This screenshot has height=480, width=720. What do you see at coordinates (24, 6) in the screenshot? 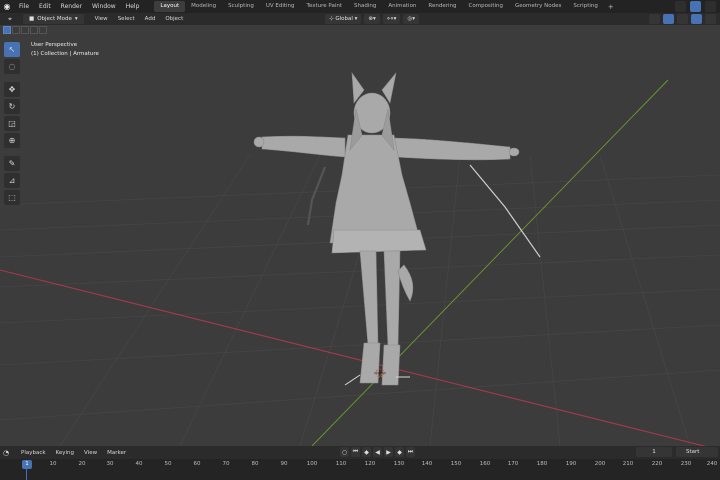
I see `menu-file: File` at bounding box center [24, 6].